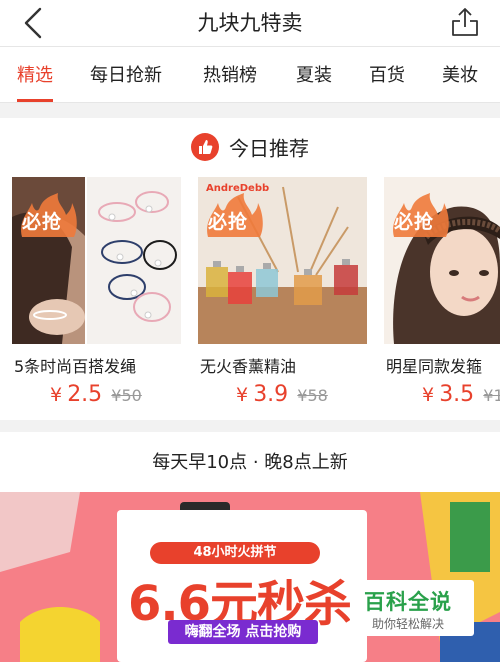 The height and width of the screenshot is (662, 500). What do you see at coordinates (491, 395) in the screenshot?
I see `original-price: ¥1` at bounding box center [491, 395].